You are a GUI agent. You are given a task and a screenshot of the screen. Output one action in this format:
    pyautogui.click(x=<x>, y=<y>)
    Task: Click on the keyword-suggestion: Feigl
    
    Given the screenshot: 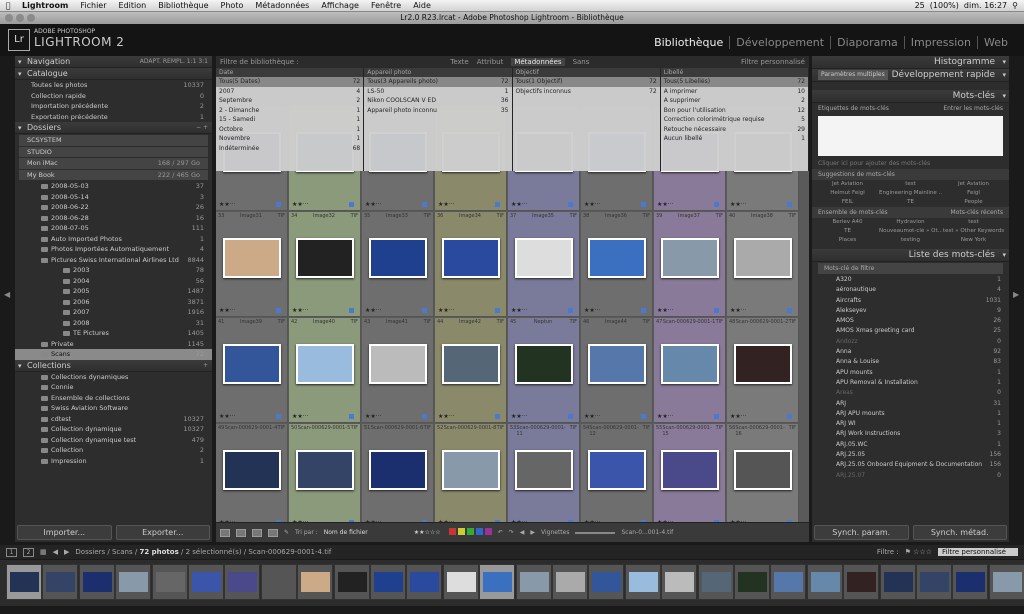 What is the action you would take?
    pyautogui.click(x=973, y=193)
    